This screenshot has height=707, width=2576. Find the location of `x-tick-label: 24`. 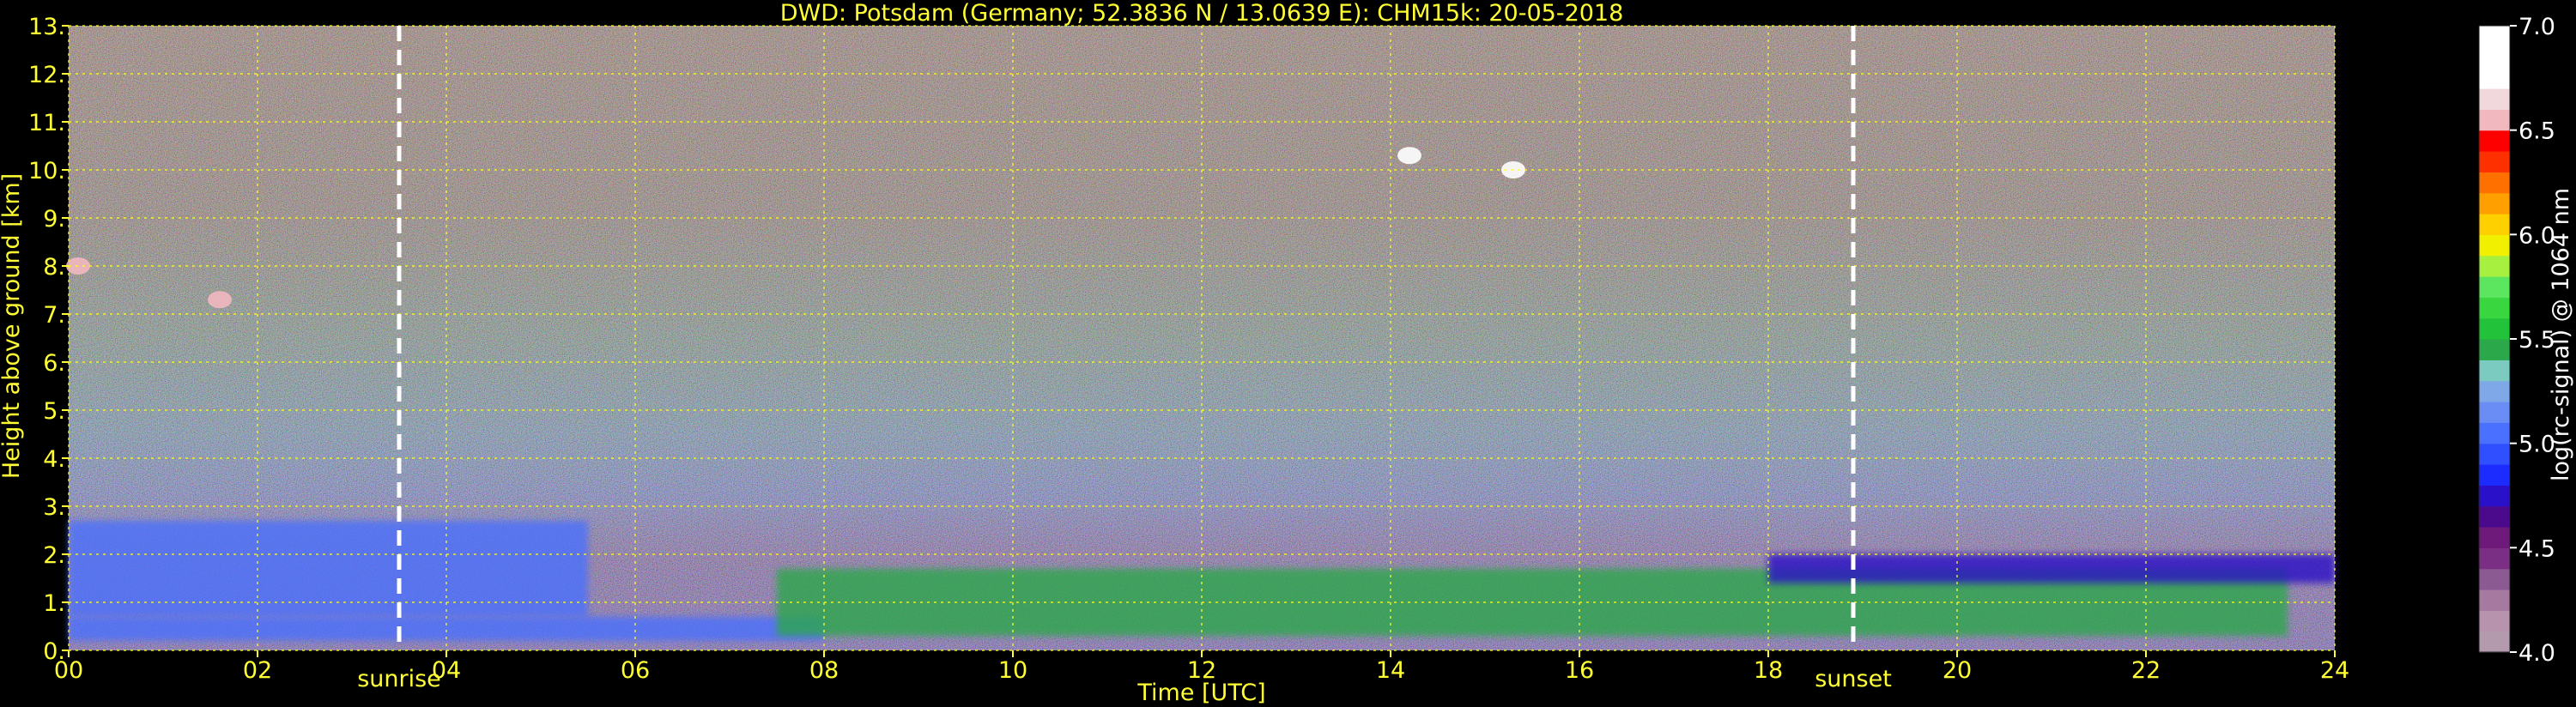

x-tick-label: 24 is located at coordinates (2334, 670).